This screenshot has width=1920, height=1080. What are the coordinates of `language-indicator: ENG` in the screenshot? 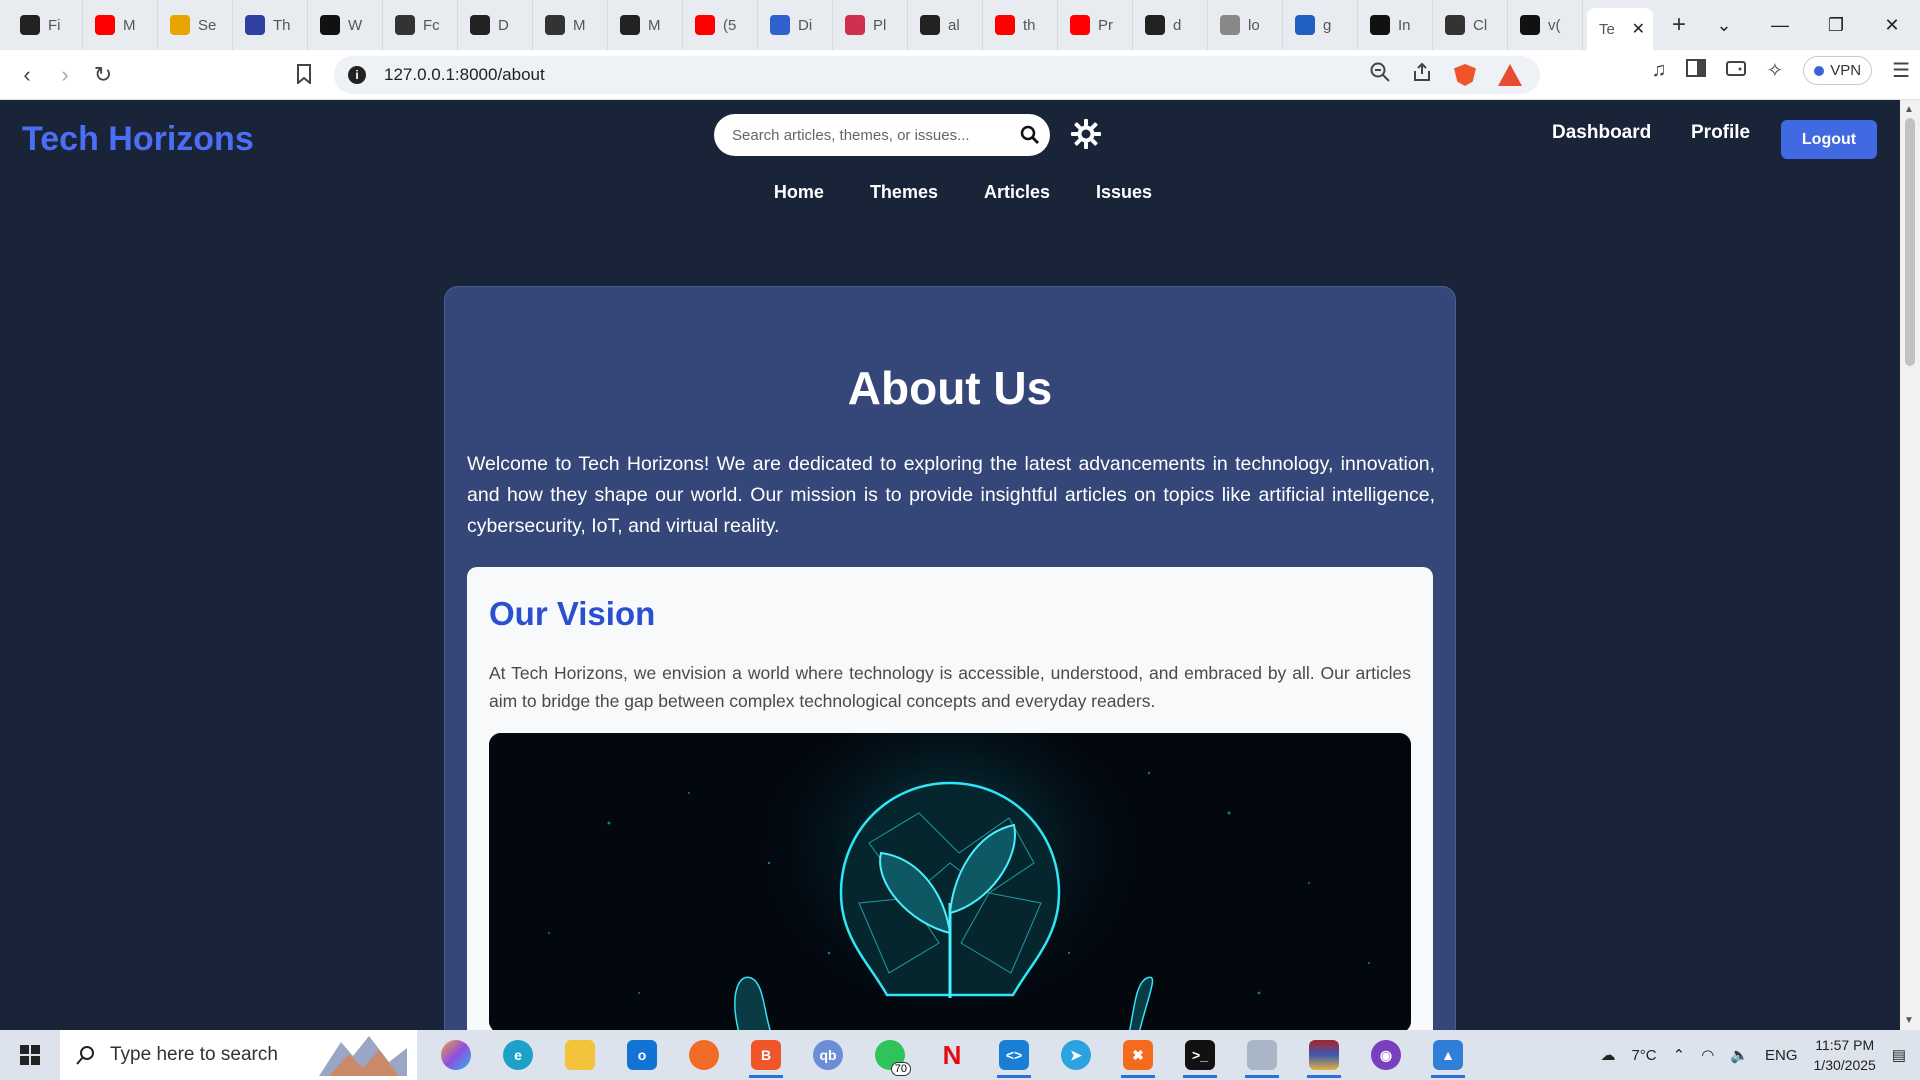 It's located at (1781, 1055).